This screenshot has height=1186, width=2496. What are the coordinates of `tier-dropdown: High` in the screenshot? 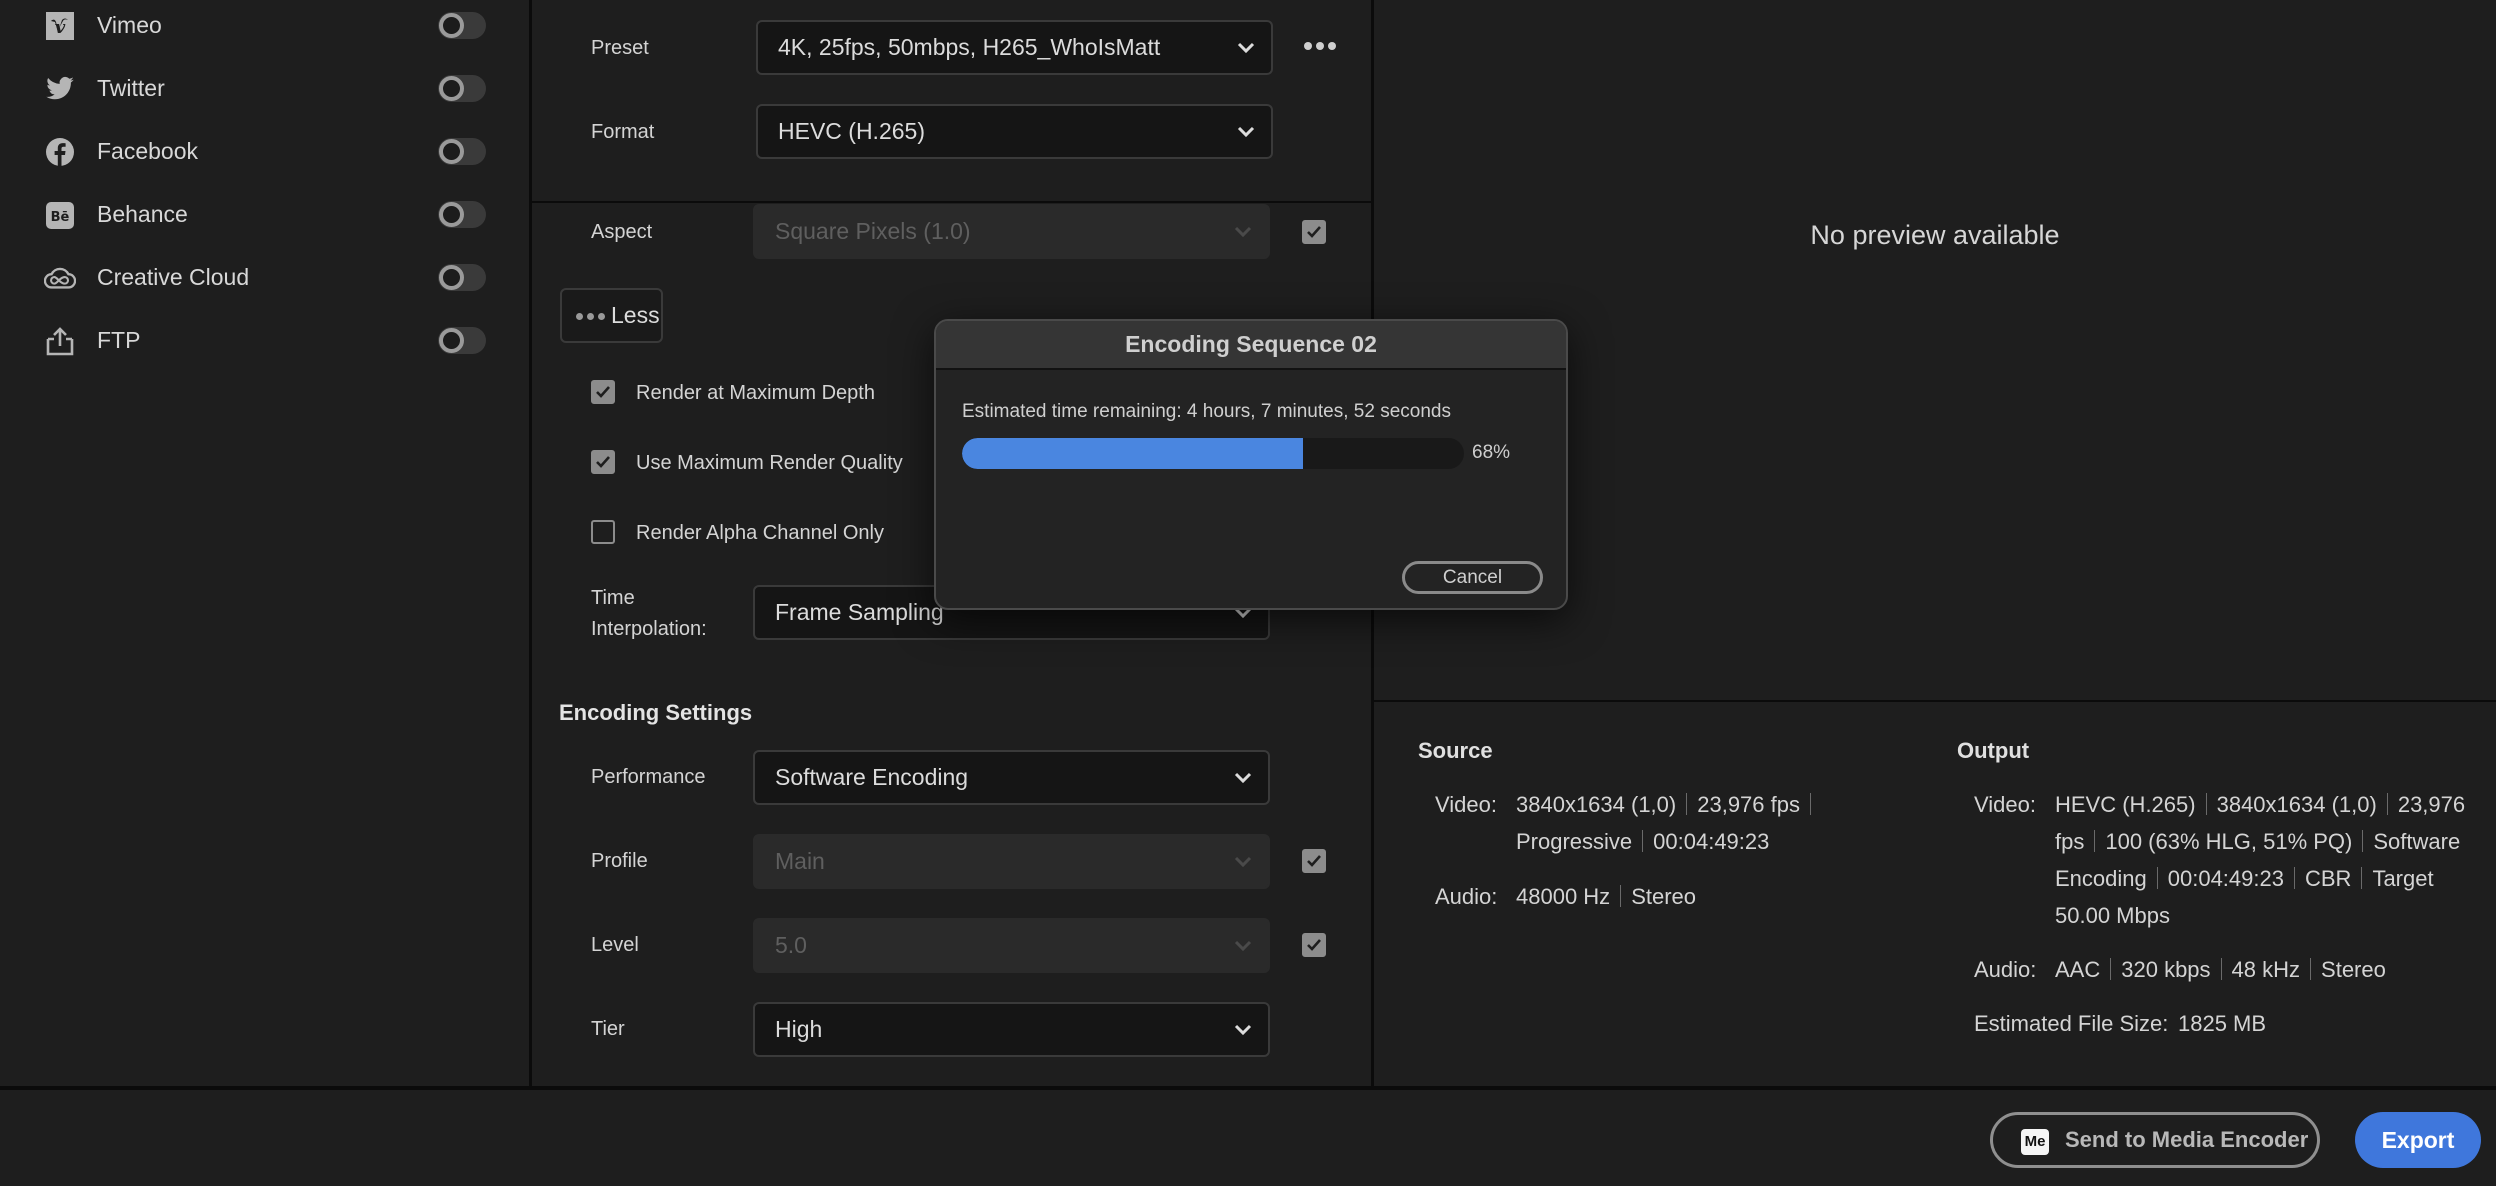 It's located at (1011, 1029).